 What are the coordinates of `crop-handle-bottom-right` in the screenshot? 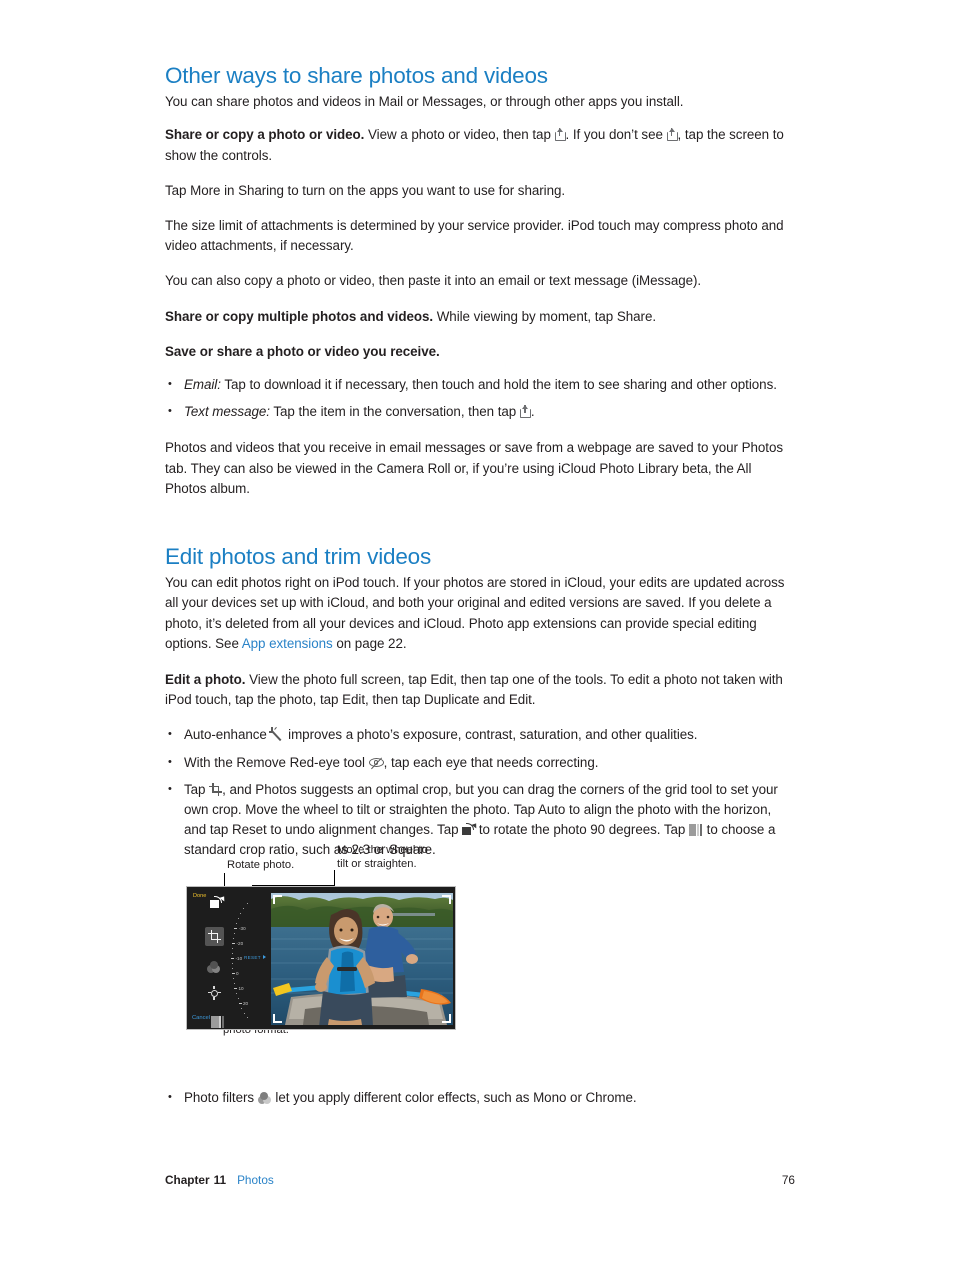 It's located at (446, 1018).